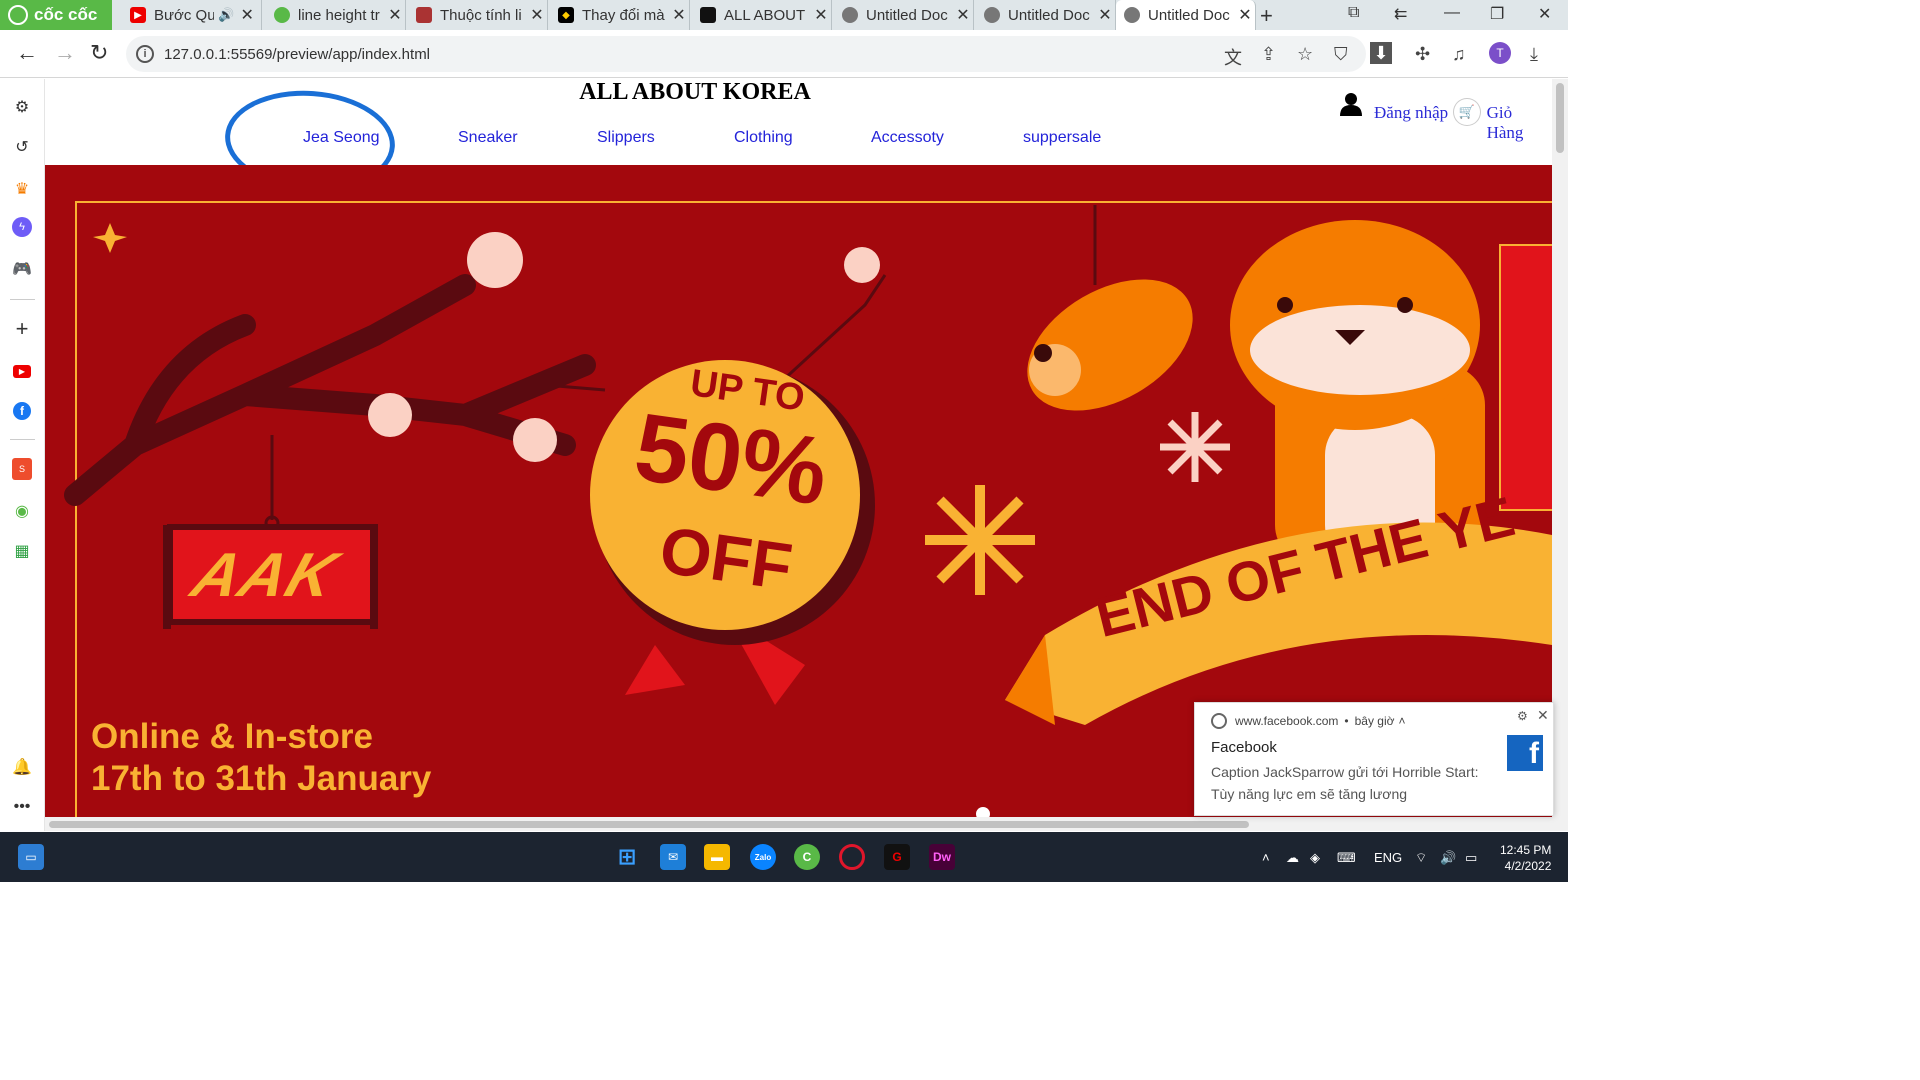  Describe the element at coordinates (31, 857) in the screenshot. I see `desktop-icon: ▭` at that location.